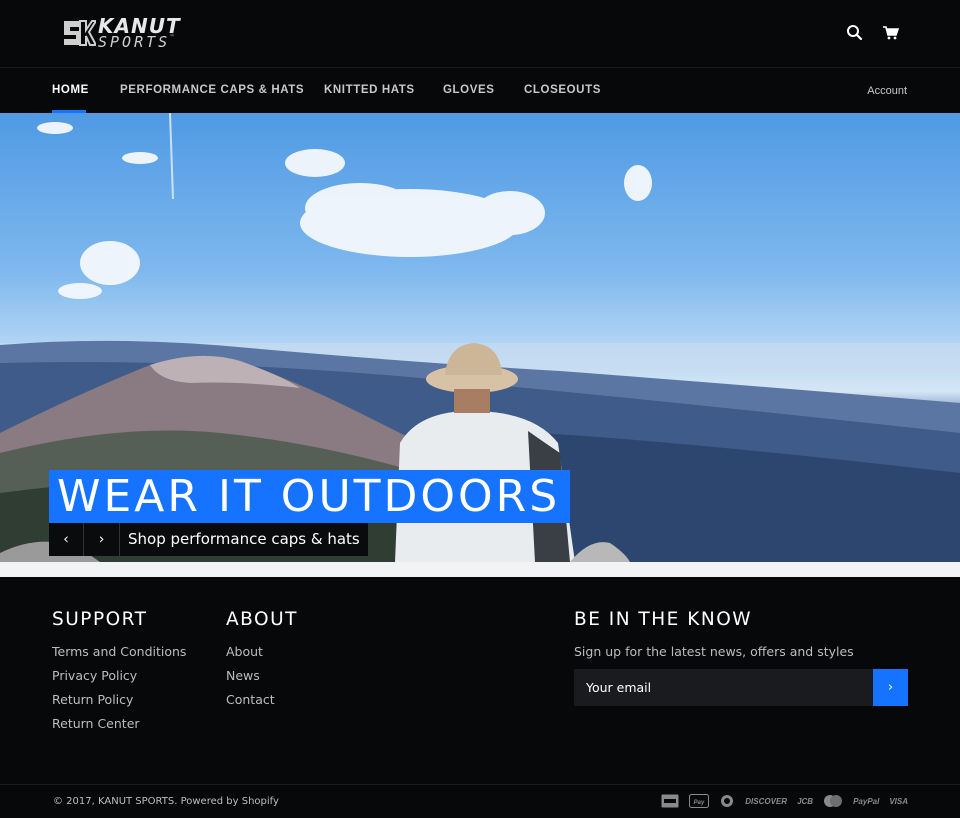 The width and height of the screenshot is (960, 818). I want to click on jcb-icon: JCB, so click(805, 801).